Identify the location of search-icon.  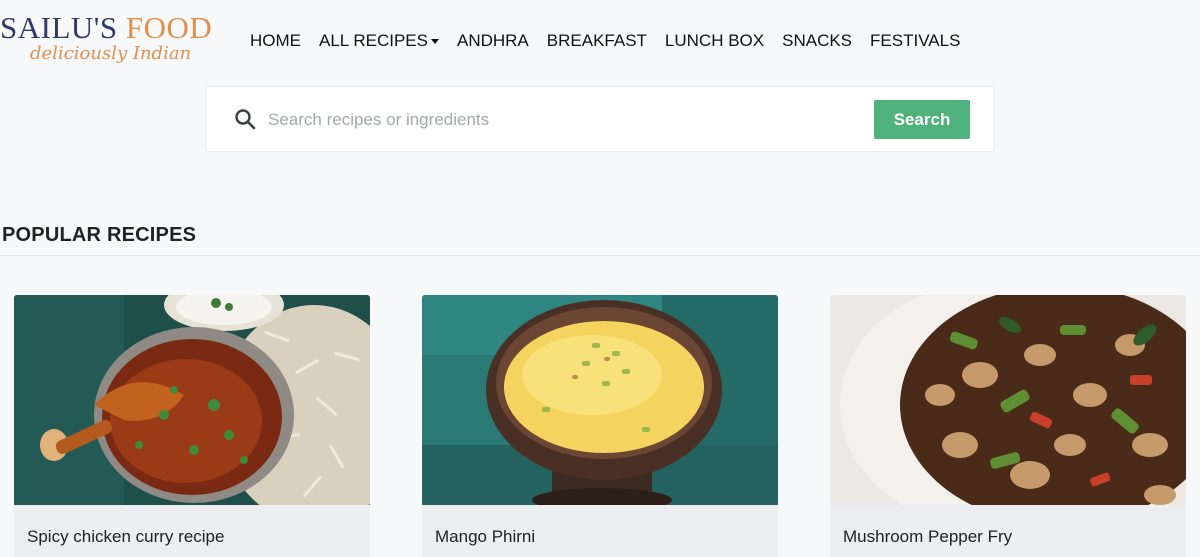
(245, 119).